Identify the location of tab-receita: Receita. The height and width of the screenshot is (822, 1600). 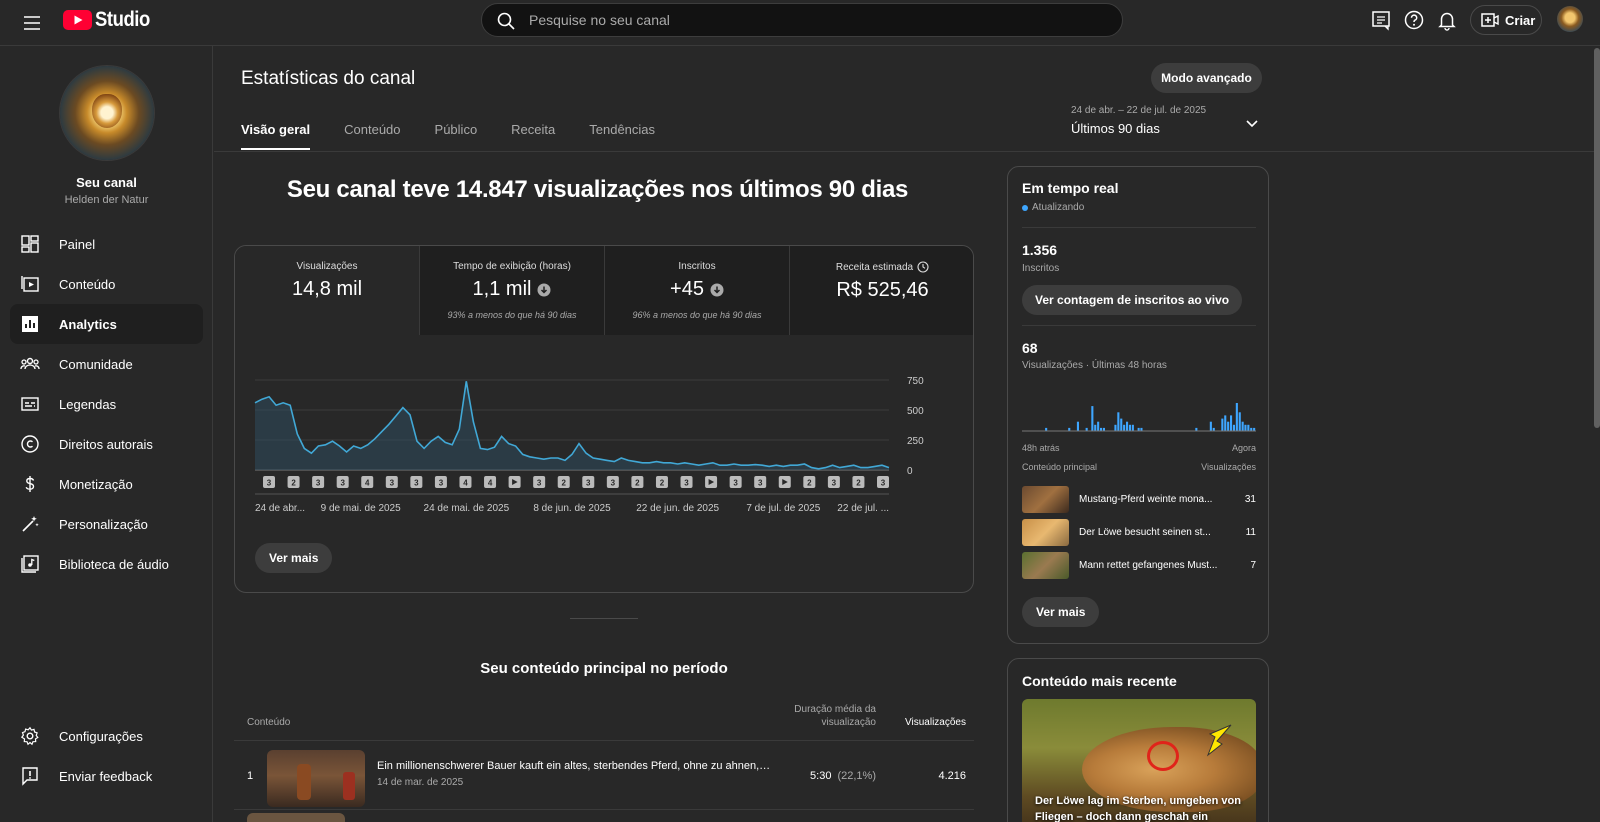
(533, 135).